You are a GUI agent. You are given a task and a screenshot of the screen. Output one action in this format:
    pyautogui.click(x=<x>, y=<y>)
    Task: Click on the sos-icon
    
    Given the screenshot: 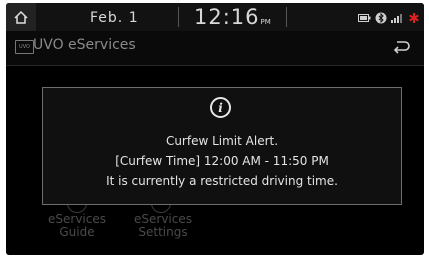 What is the action you would take?
    pyautogui.click(x=414, y=18)
    